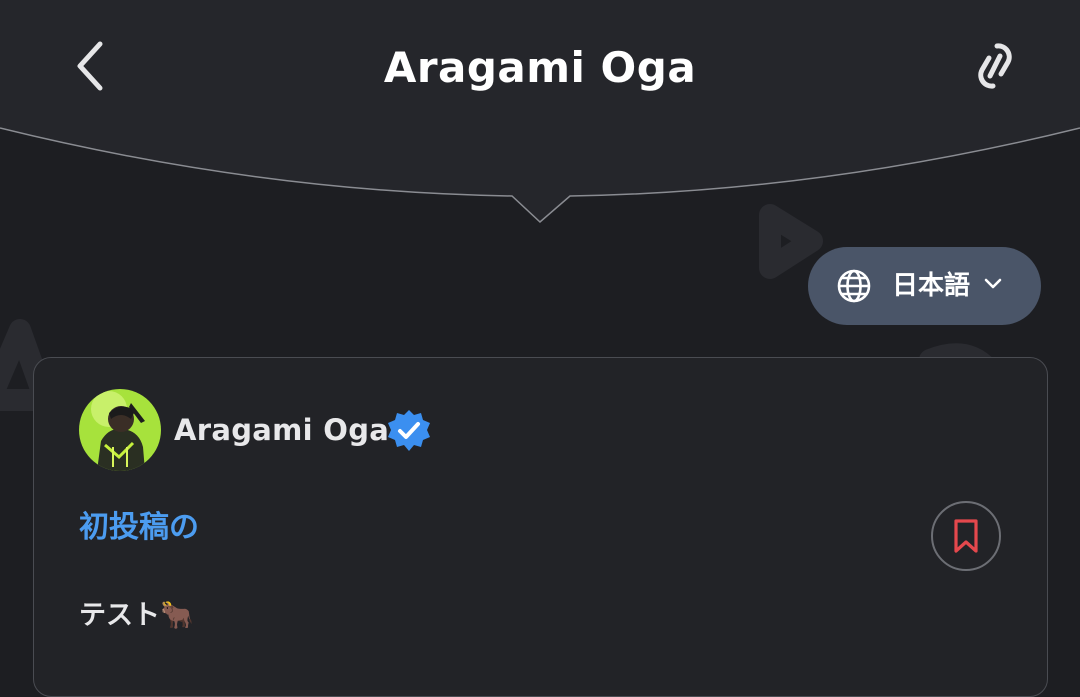  I want to click on globe-icon, so click(854, 286).